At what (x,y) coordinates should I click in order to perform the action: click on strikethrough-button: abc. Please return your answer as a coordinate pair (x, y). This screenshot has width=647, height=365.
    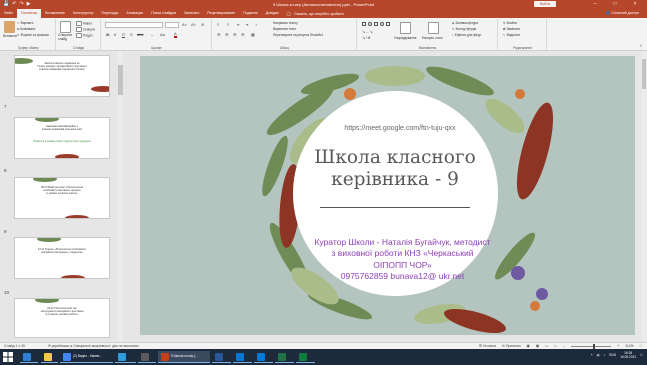
    Looking at the image, I should click on (140, 34).